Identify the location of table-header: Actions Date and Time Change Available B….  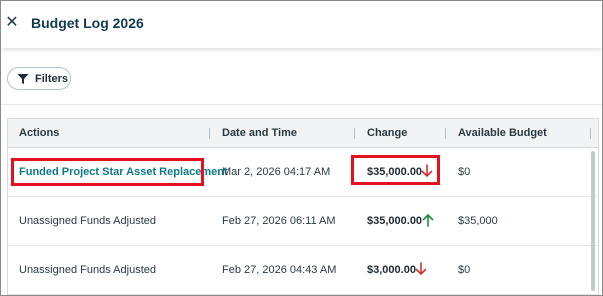
(303, 133).